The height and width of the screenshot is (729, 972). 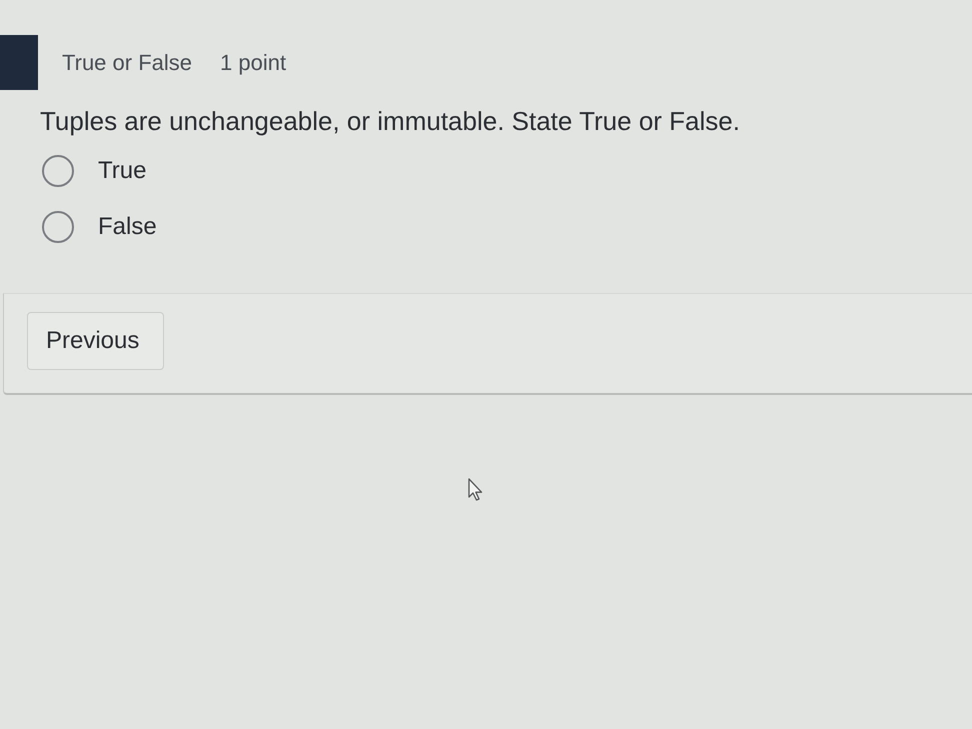 What do you see at coordinates (127, 227) in the screenshot?
I see `option-label: False` at bounding box center [127, 227].